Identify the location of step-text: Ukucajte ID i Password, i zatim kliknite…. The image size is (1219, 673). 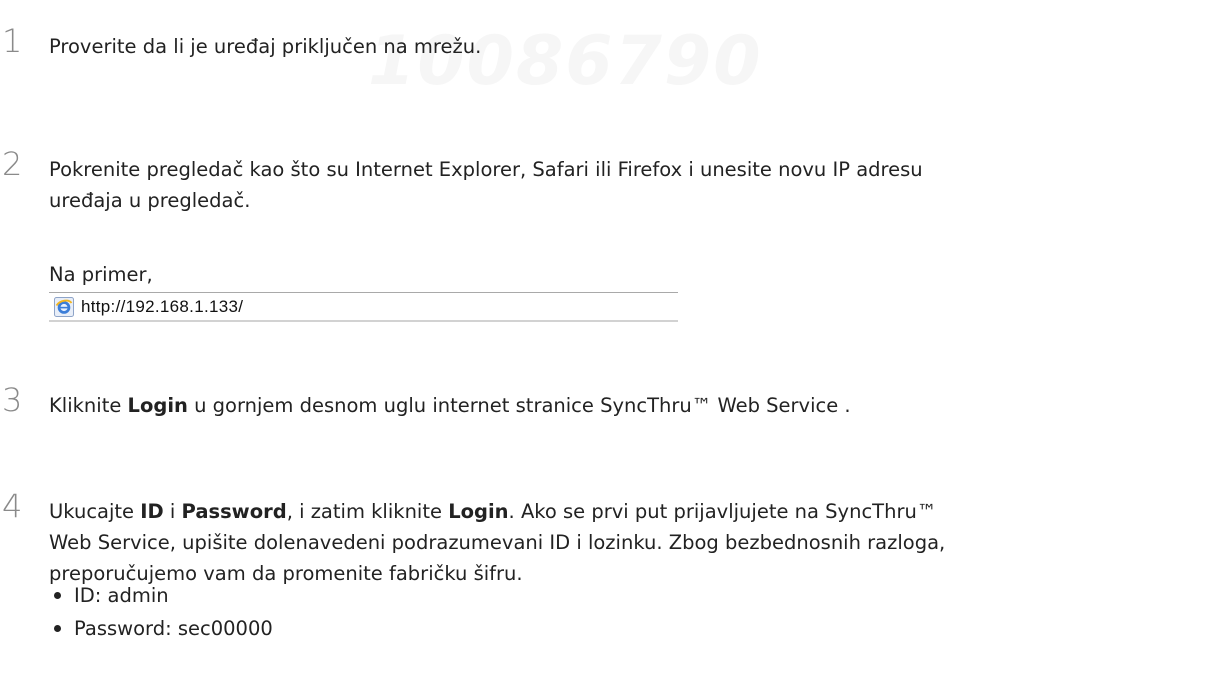
(628, 542).